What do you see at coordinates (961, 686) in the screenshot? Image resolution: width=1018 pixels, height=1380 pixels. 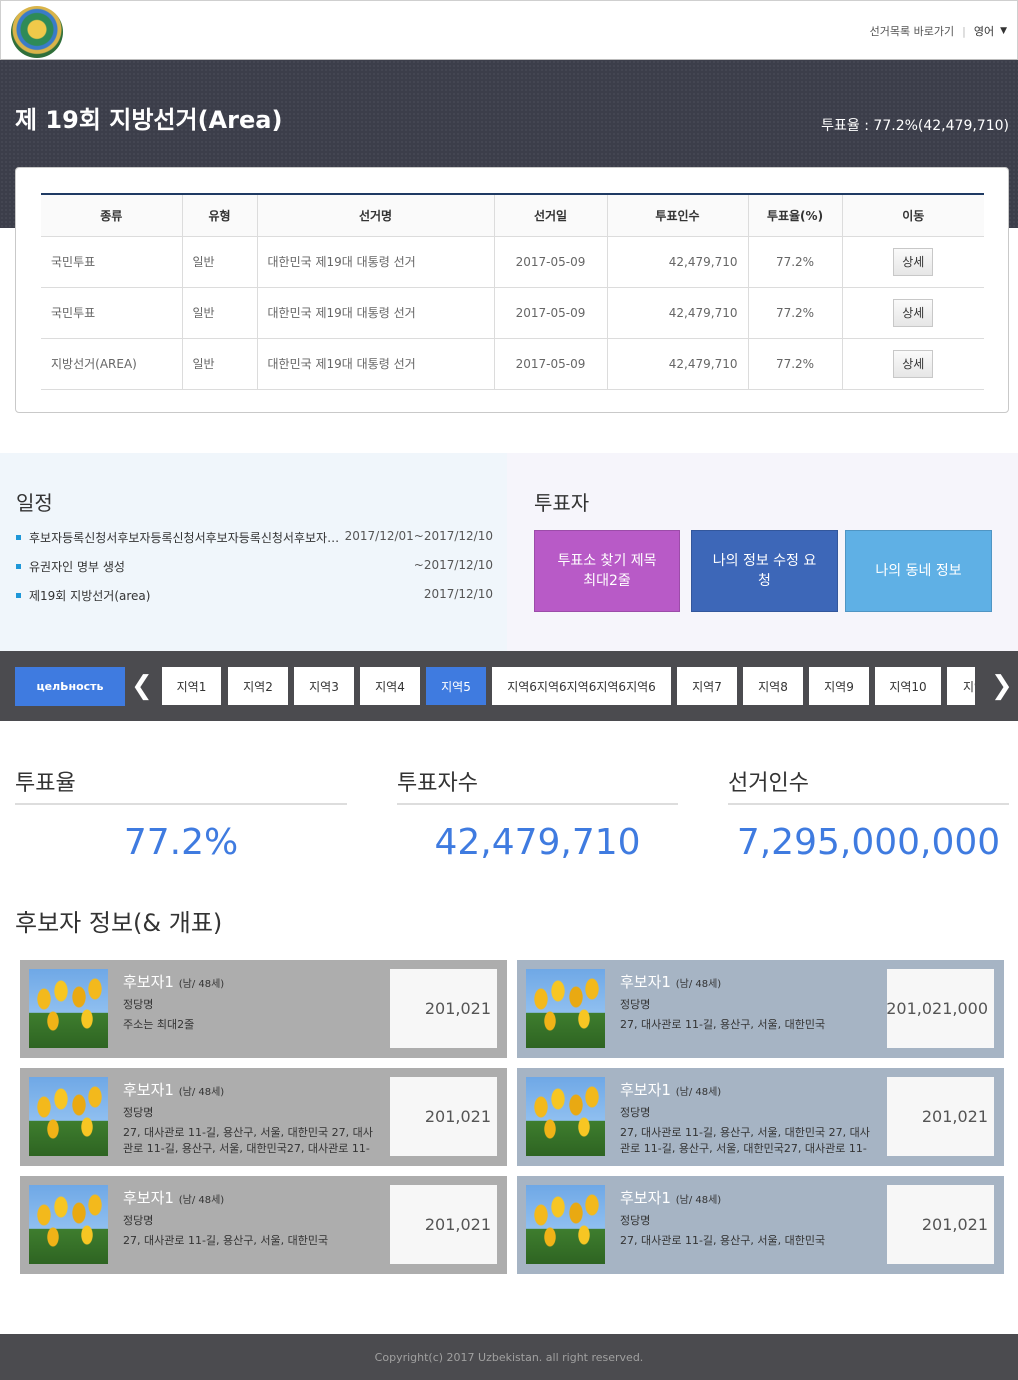 I see `tab-region-11: 지역11` at bounding box center [961, 686].